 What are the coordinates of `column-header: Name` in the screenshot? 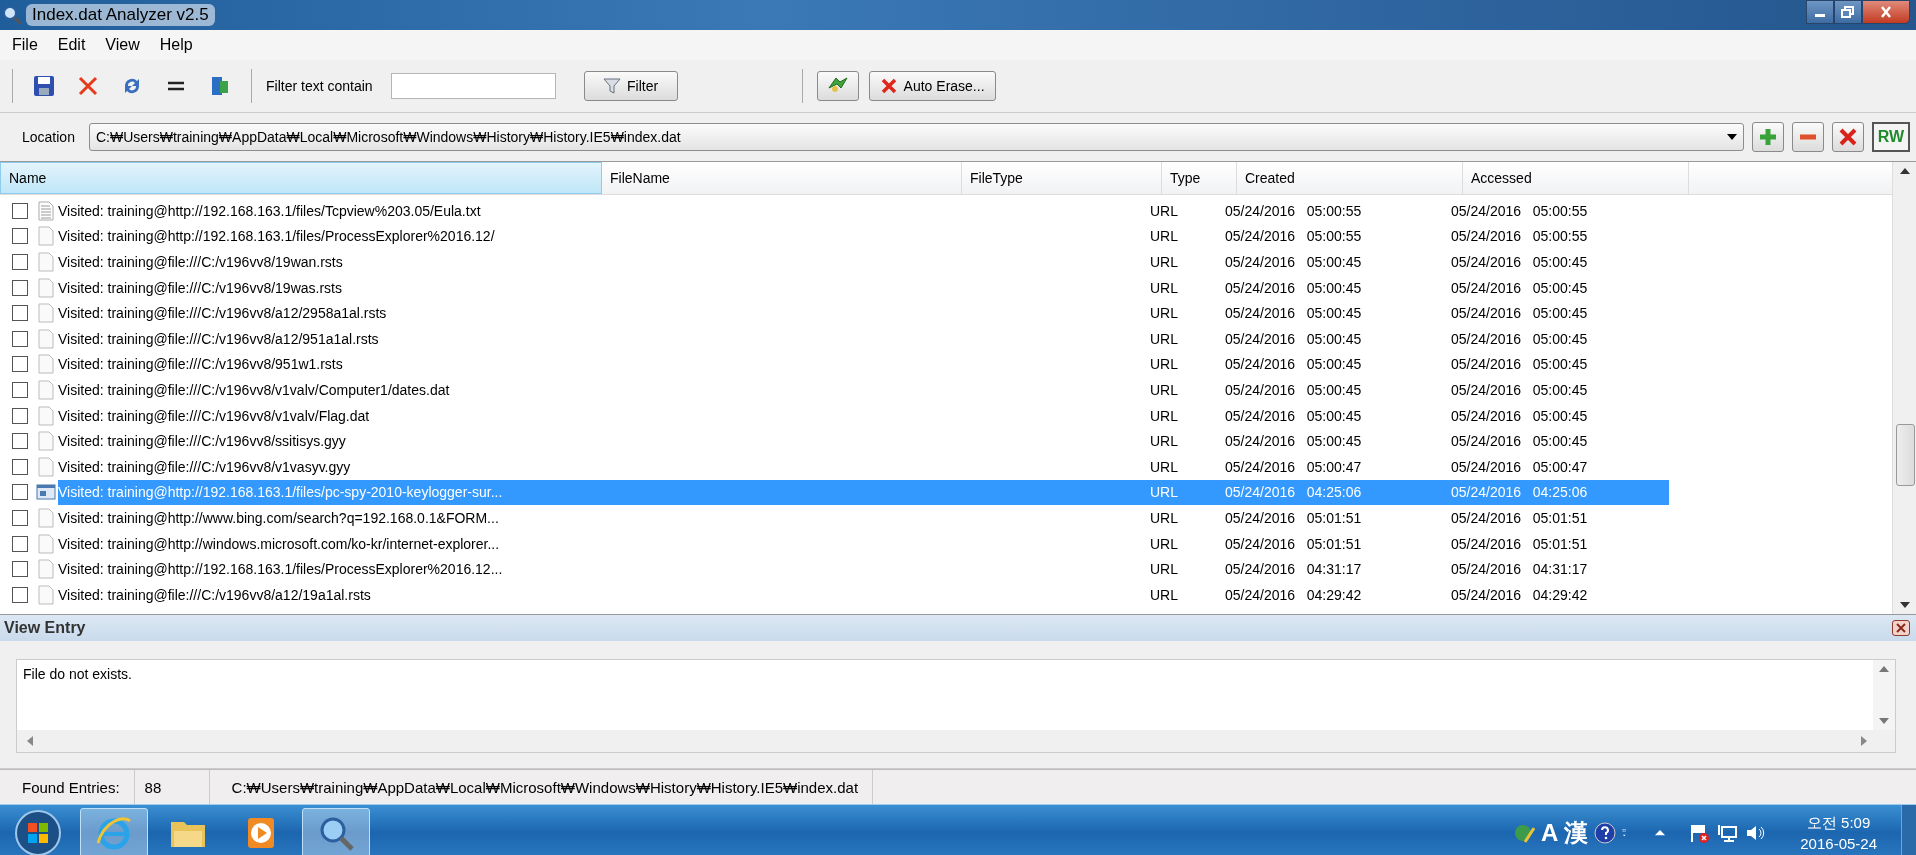 It's located at (301, 178).